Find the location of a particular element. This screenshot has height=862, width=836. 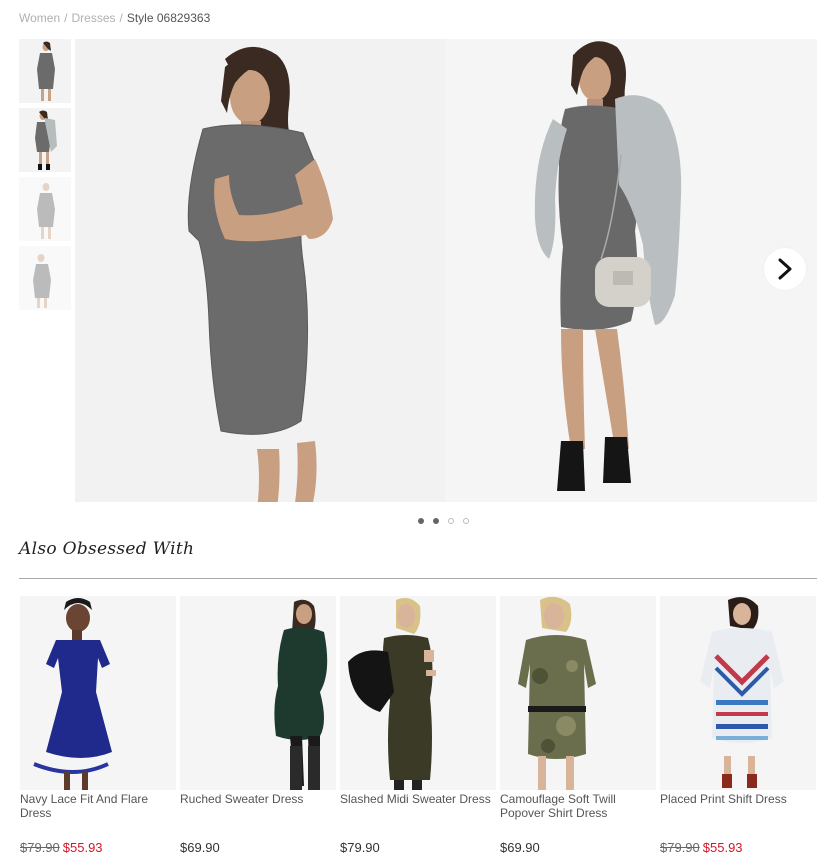

section-title: Also Obsessed With is located at coordinates (107, 549).